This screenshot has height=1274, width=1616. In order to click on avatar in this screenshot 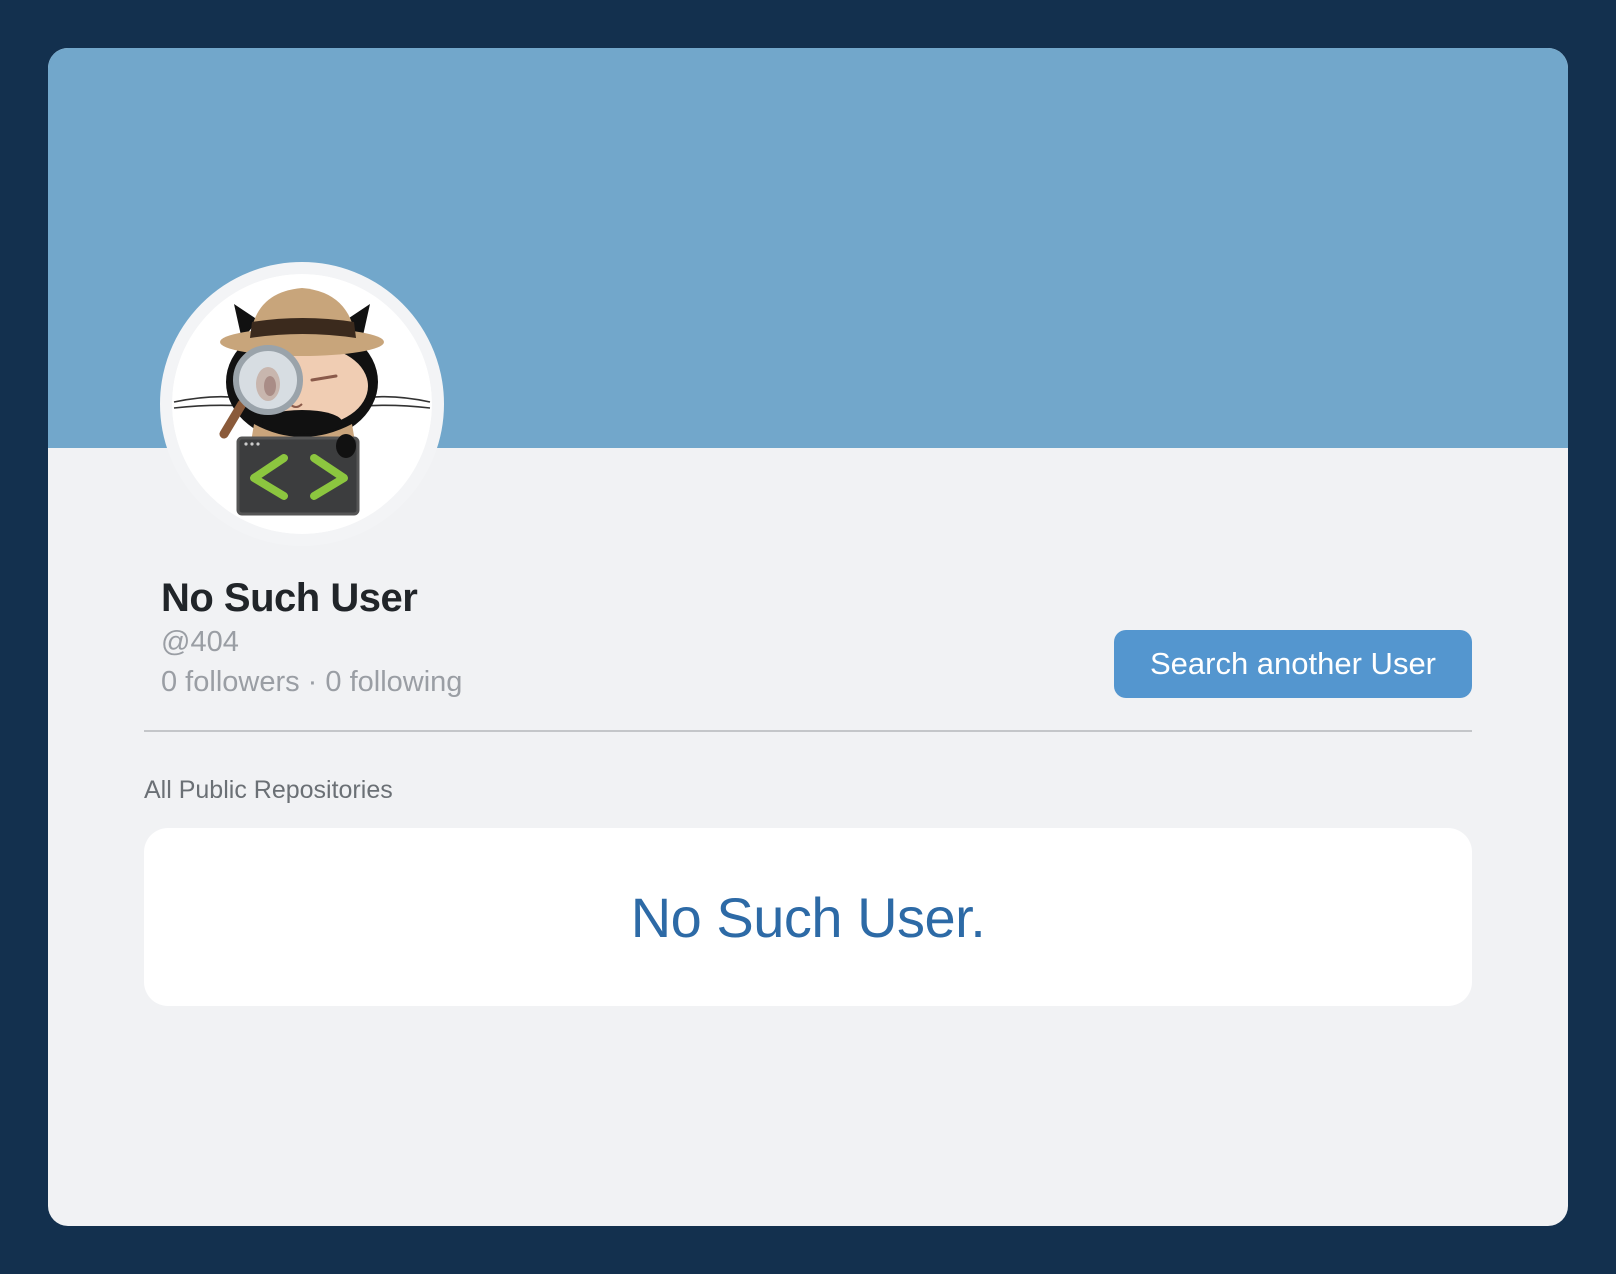, I will do `click(302, 404)`.